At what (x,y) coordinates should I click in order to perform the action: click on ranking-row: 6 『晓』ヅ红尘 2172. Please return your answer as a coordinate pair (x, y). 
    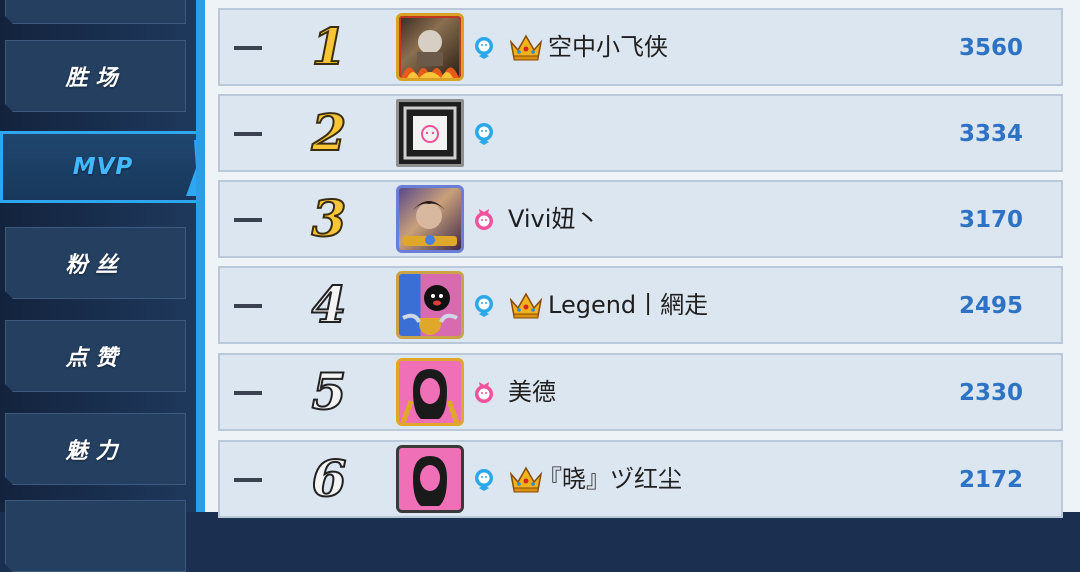
    Looking at the image, I should click on (640, 479).